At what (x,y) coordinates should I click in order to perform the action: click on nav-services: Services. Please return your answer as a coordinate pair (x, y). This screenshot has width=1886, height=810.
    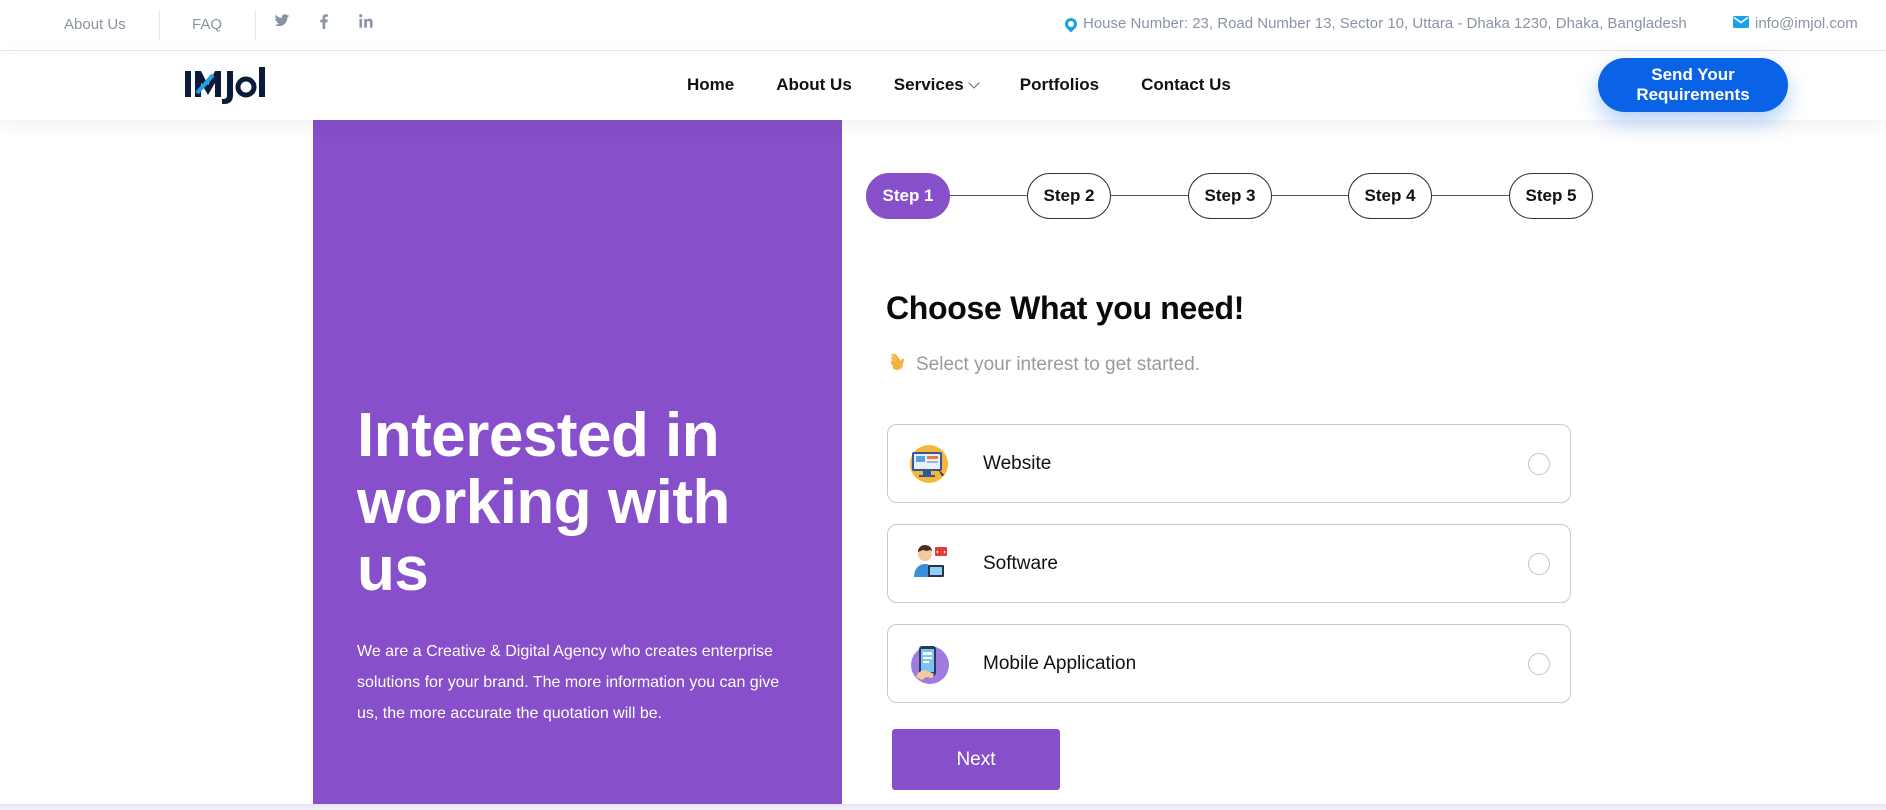
    Looking at the image, I should click on (936, 85).